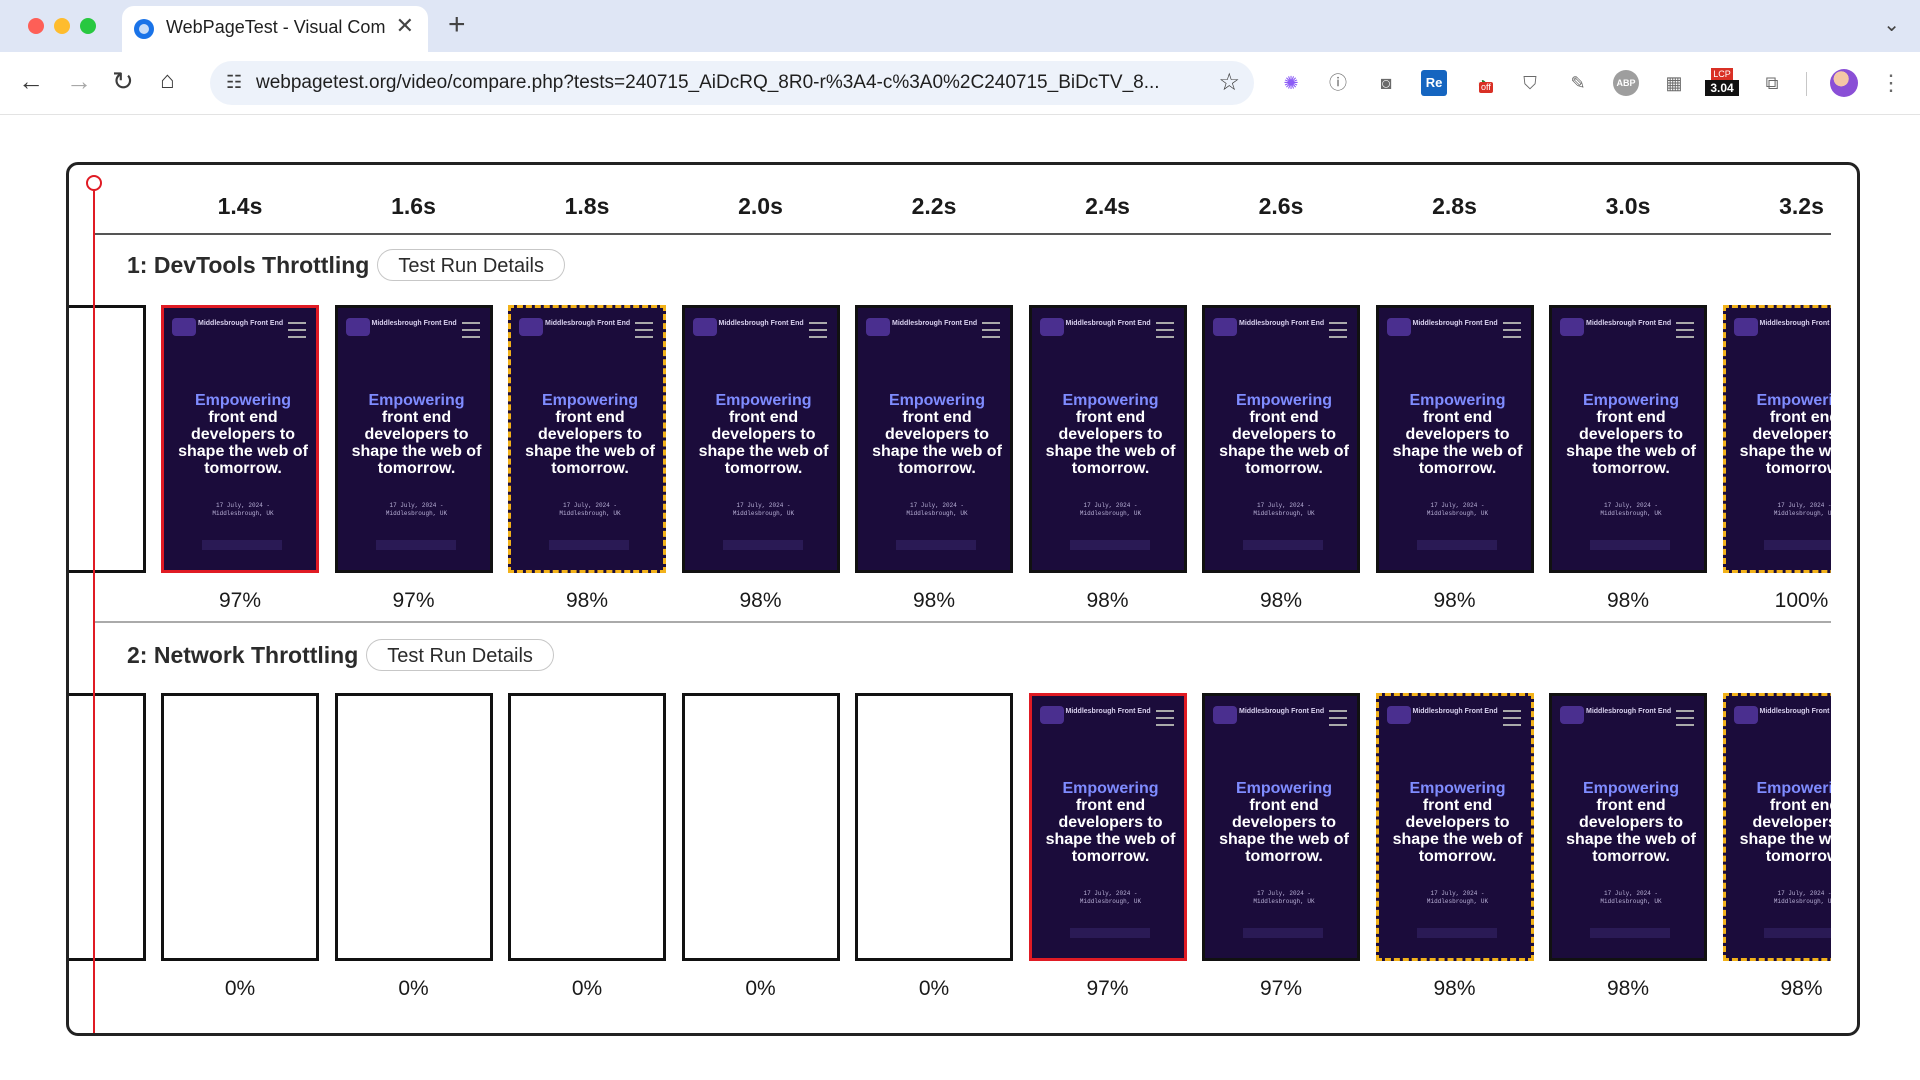  What do you see at coordinates (1578, 83) in the screenshot?
I see `pin-icon: ✎` at bounding box center [1578, 83].